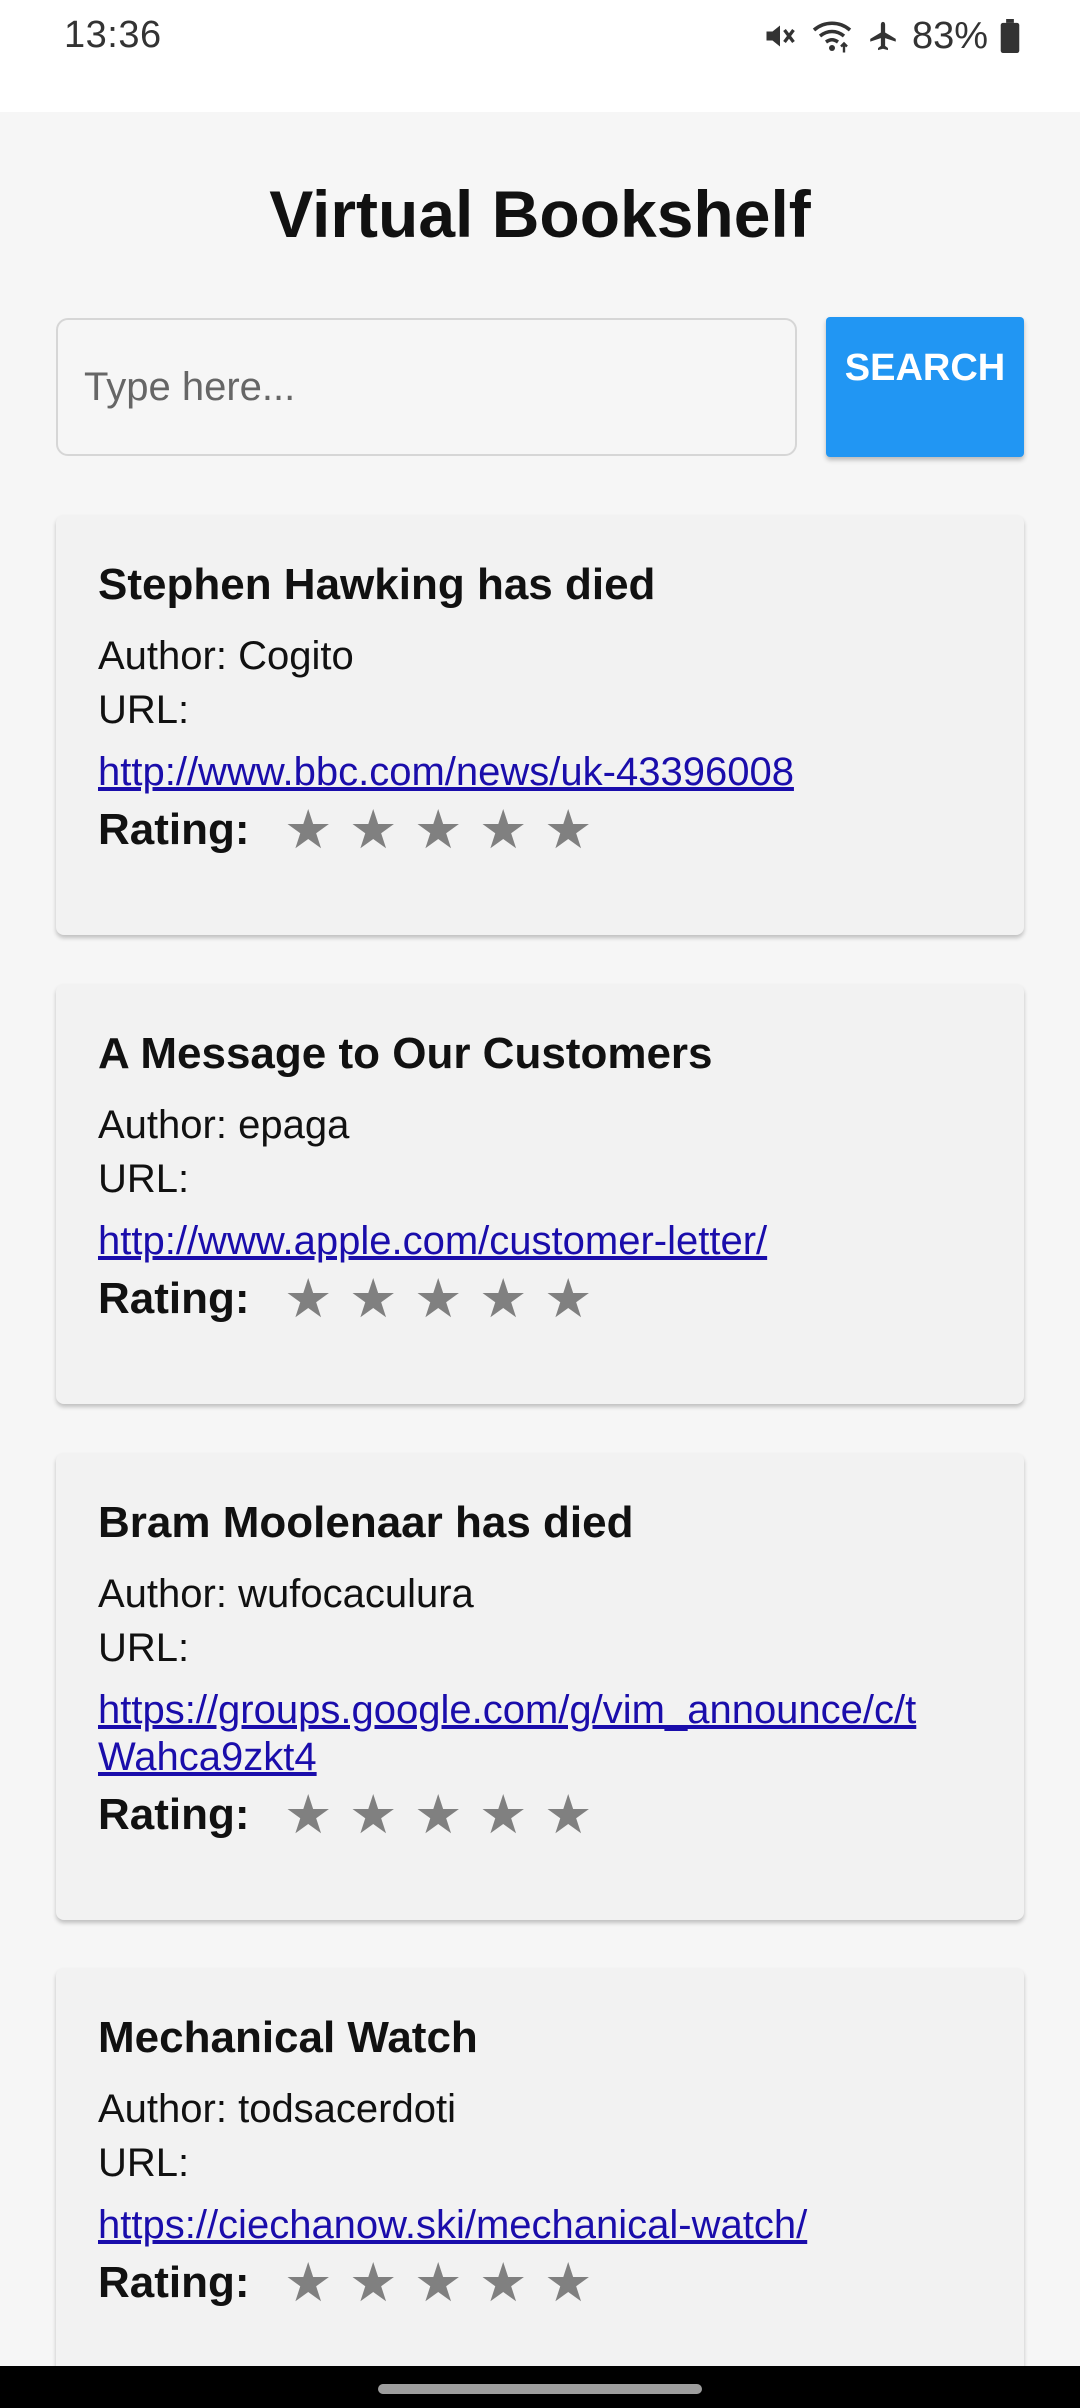 The image size is (1080, 2408). Describe the element at coordinates (288, 2037) in the screenshot. I see `book-title: Mechanical Watch` at that location.